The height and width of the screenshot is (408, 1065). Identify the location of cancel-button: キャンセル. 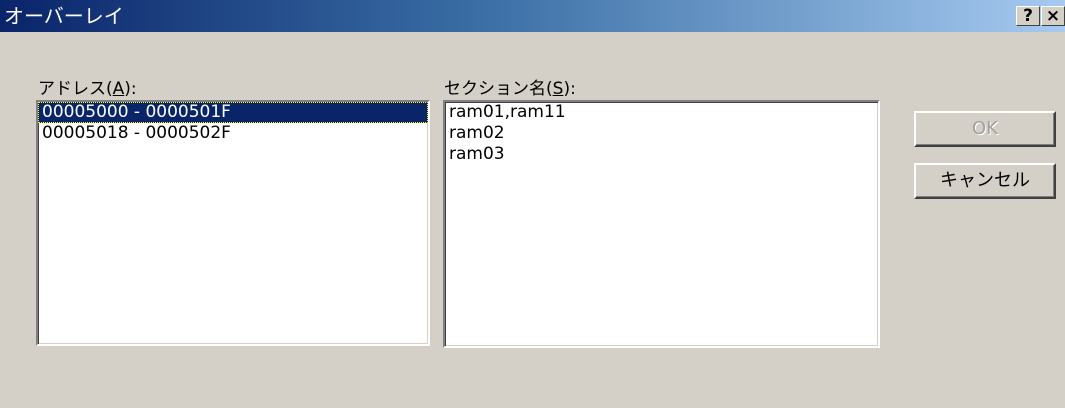
(985, 181).